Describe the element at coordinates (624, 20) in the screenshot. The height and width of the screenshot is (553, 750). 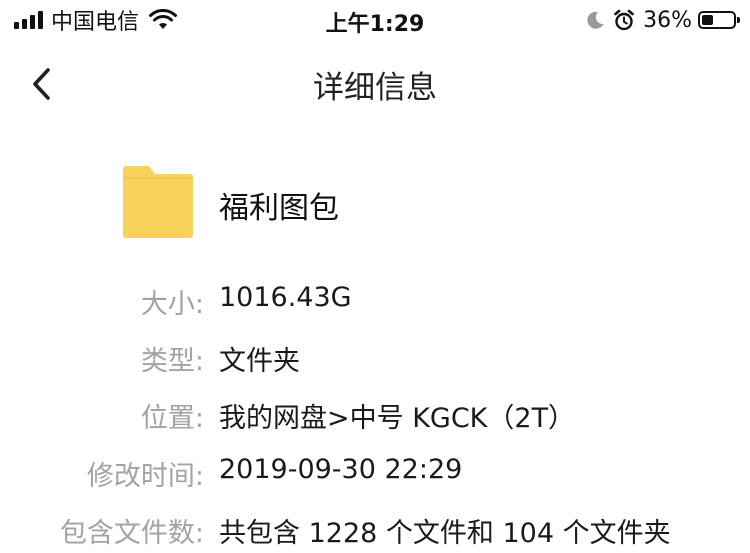
I see `alarm-icon` at that location.